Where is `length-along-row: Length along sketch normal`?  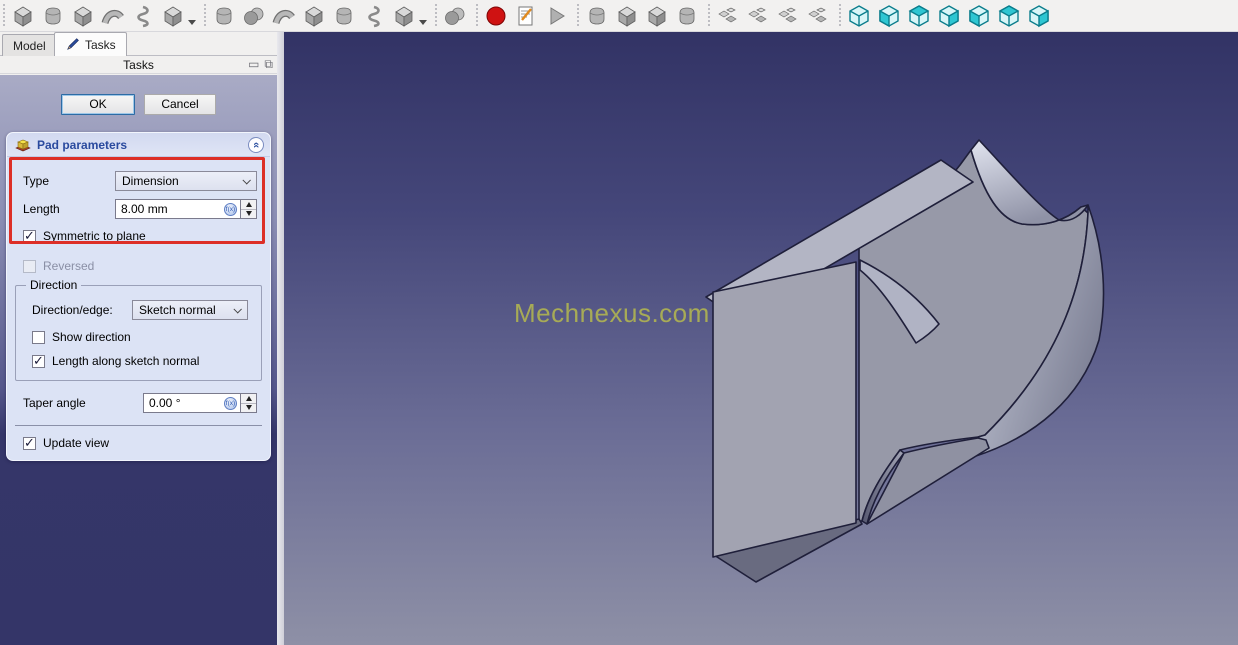
length-along-row: Length along sketch normal is located at coordinates (138, 361).